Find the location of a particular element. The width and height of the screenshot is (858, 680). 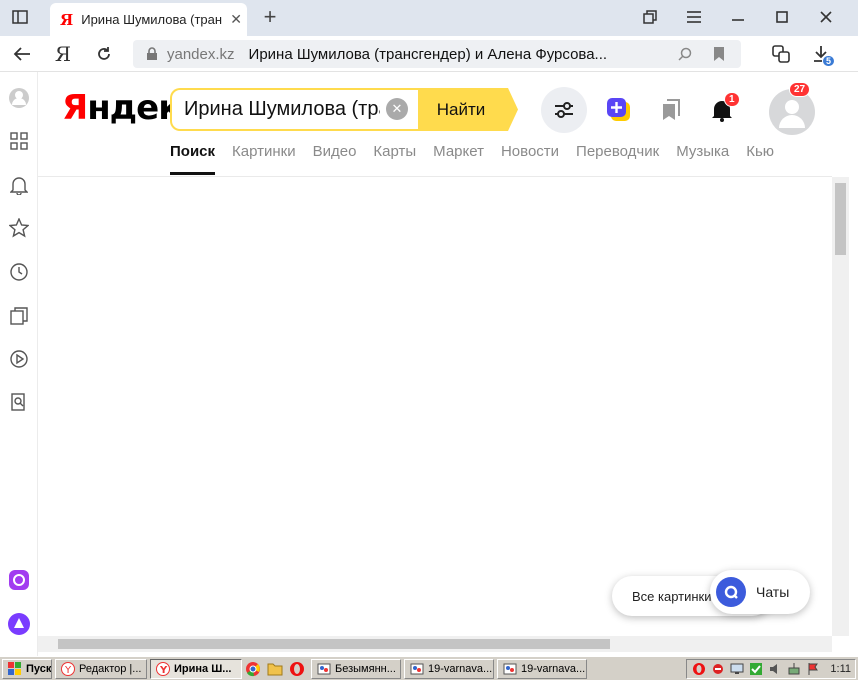

history-clock-icon is located at coordinates (19, 272).